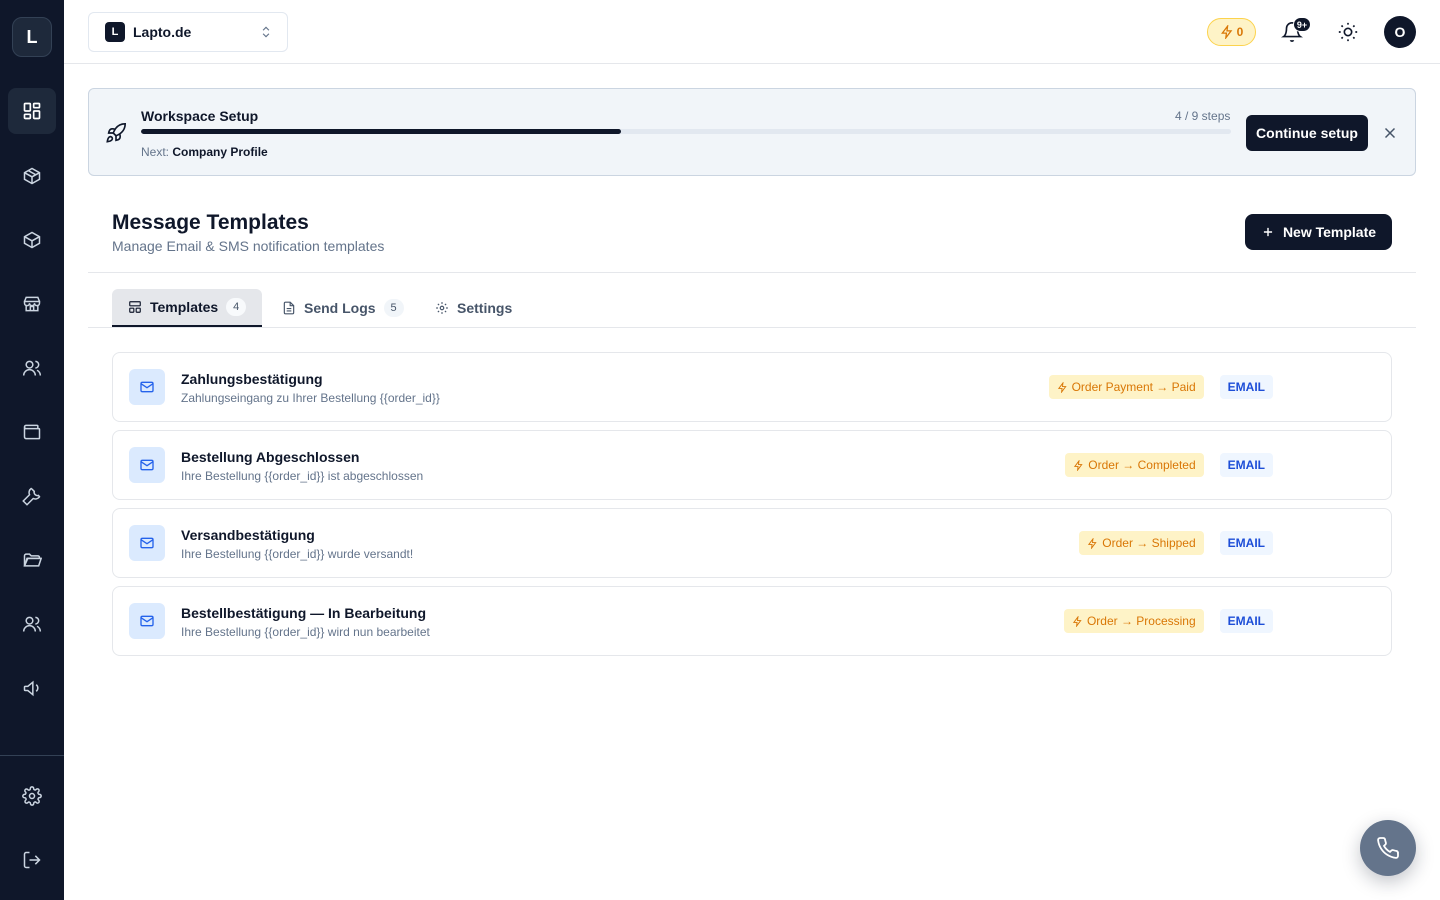 The height and width of the screenshot is (900, 1440). Describe the element at coordinates (236, 307) in the screenshot. I see `tab-count: 4` at that location.